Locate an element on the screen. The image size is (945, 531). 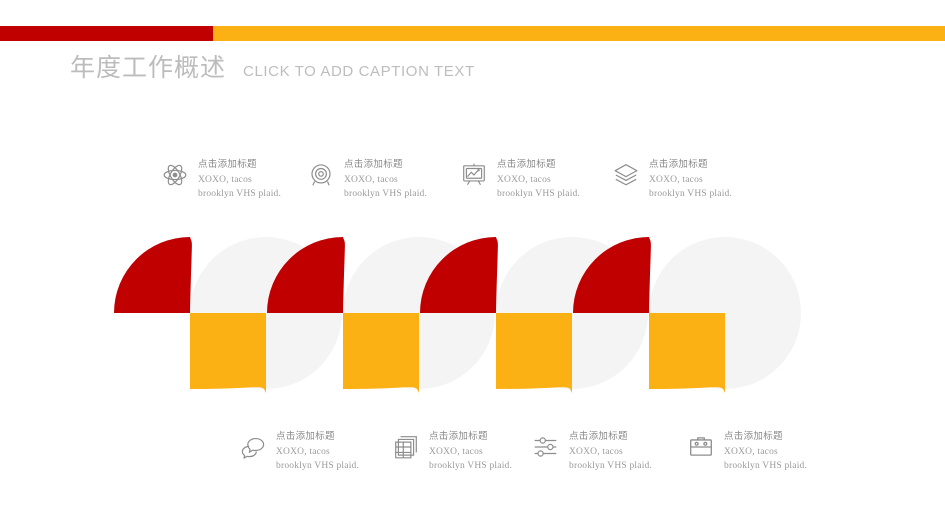
caption-top-4: 点击添加标题 XOXO, tacos brooklyn VHS plaid. is located at coordinates (672, 179).